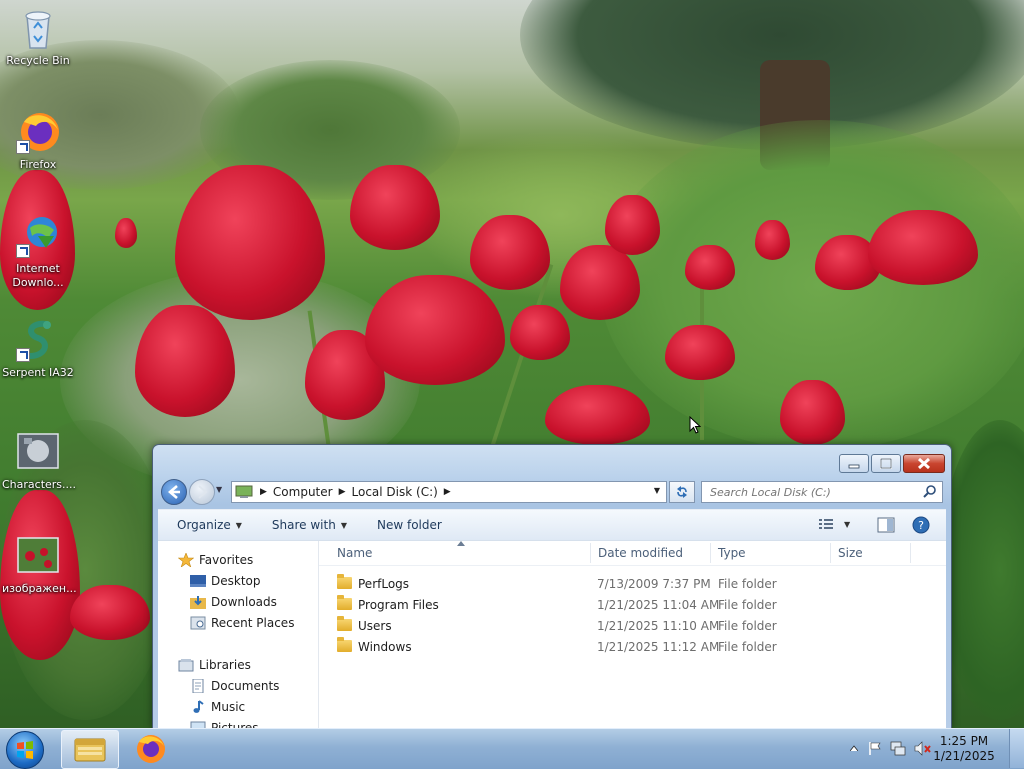  Describe the element at coordinates (228, 707) in the screenshot. I see `nav-item-label: Music` at that location.